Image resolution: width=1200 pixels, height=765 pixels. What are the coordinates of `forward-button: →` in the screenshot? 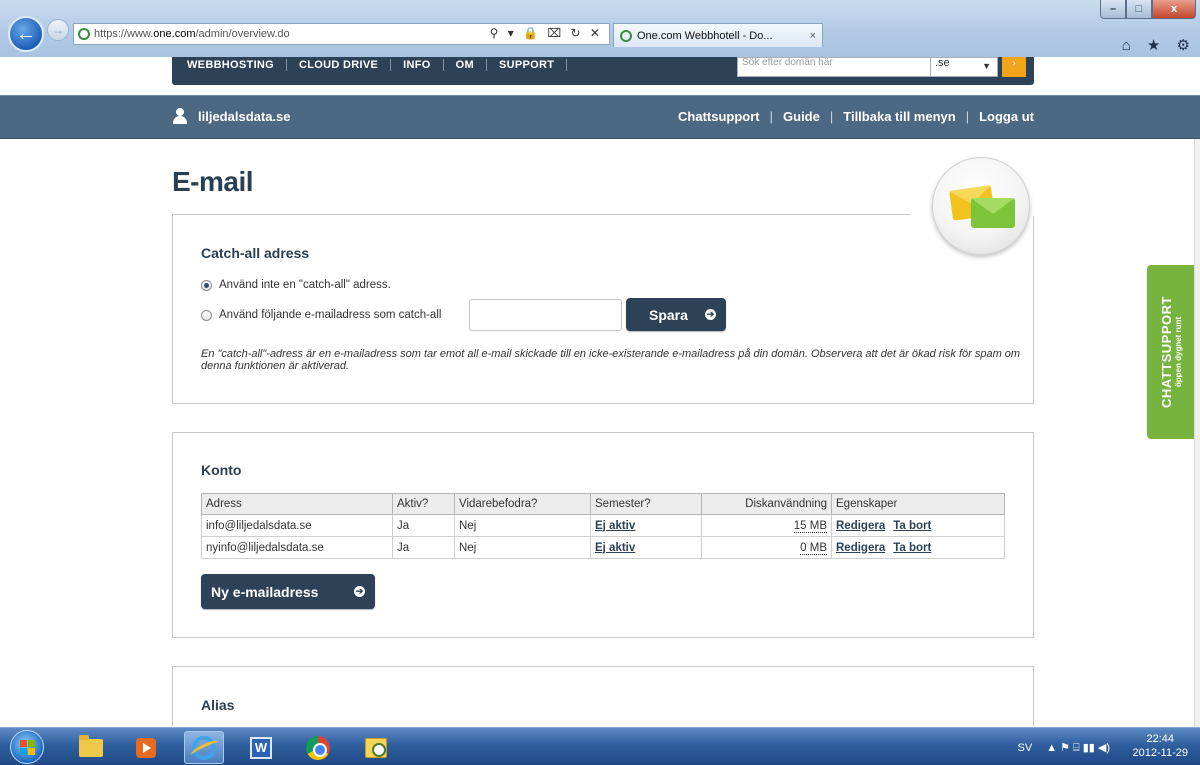 It's located at (58, 30).